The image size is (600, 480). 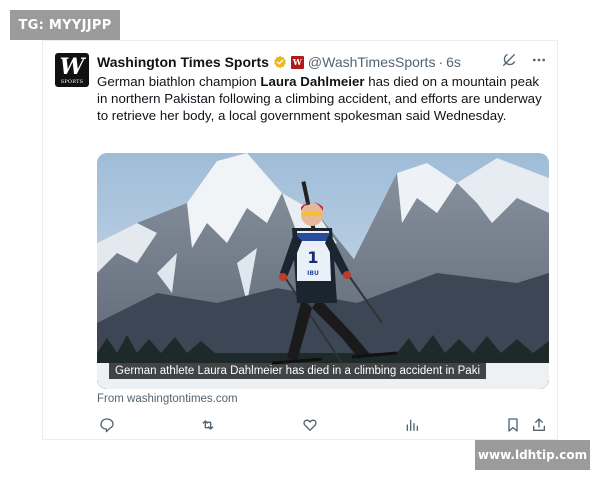 I want to click on bib-number: 1, so click(x=312, y=257).